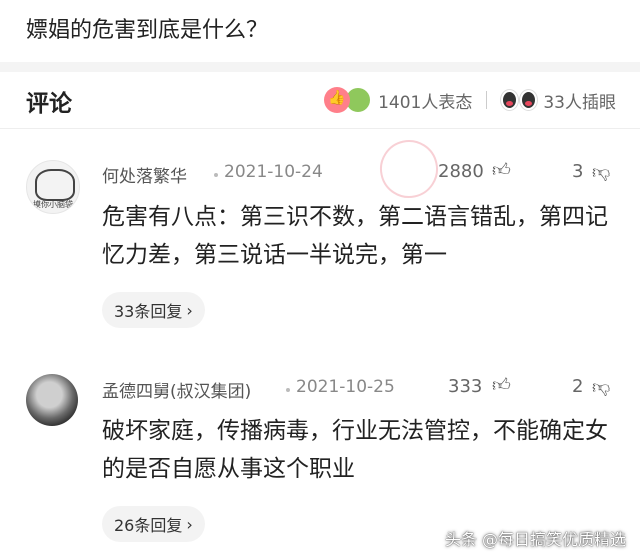 This screenshot has width=640, height=560. What do you see at coordinates (355, 450) in the screenshot?
I see `comment-text: 破坏家庭，传播病毒，行业无法管控，不能确定女的是否自愿从事这个职业` at bounding box center [355, 450].